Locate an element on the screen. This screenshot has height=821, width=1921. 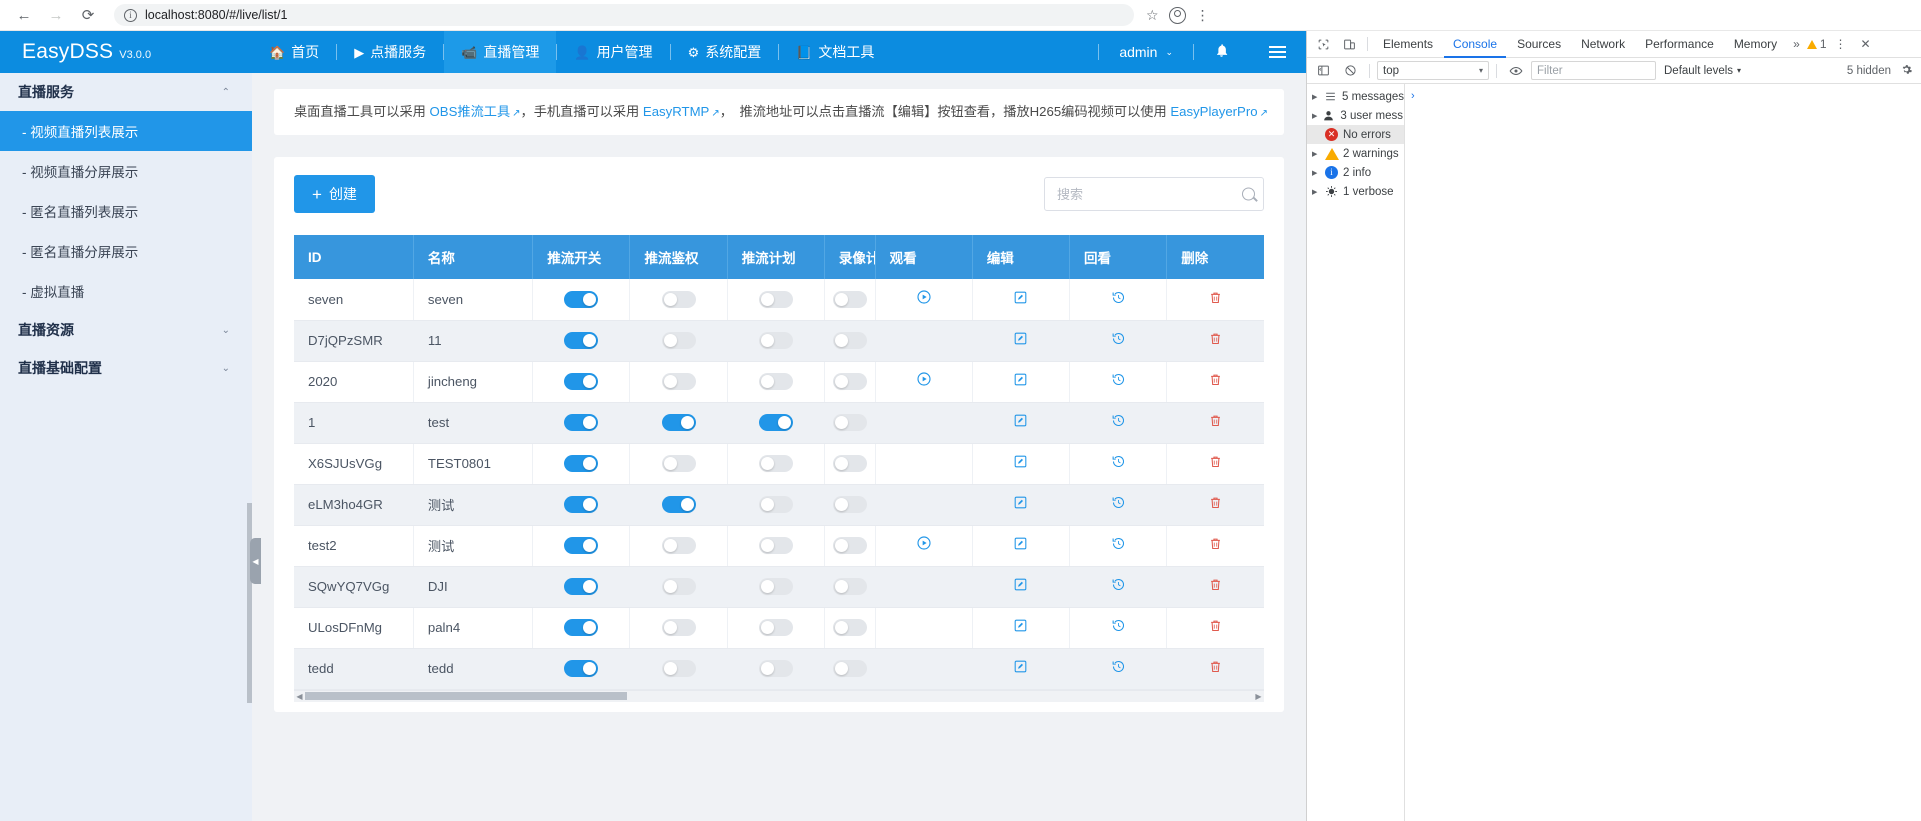
browser-menu-icon: ⋮ is located at coordinates (1203, 15).